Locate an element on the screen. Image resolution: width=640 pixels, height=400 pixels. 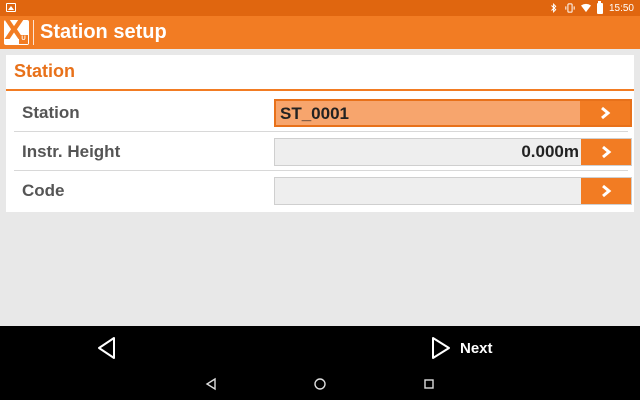
vibrate-icon is located at coordinates (570, 8).